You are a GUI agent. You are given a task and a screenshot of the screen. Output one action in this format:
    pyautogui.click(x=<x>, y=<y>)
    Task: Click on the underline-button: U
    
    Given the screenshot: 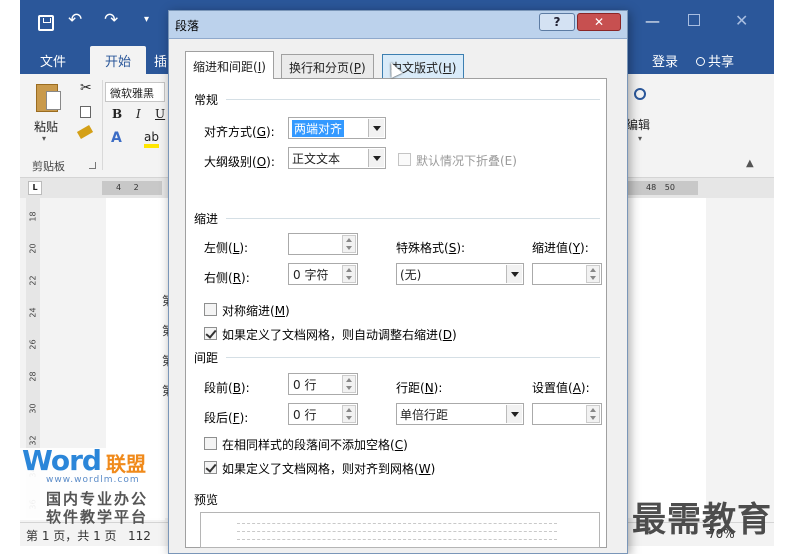 What is the action you would take?
    pyautogui.click(x=160, y=114)
    